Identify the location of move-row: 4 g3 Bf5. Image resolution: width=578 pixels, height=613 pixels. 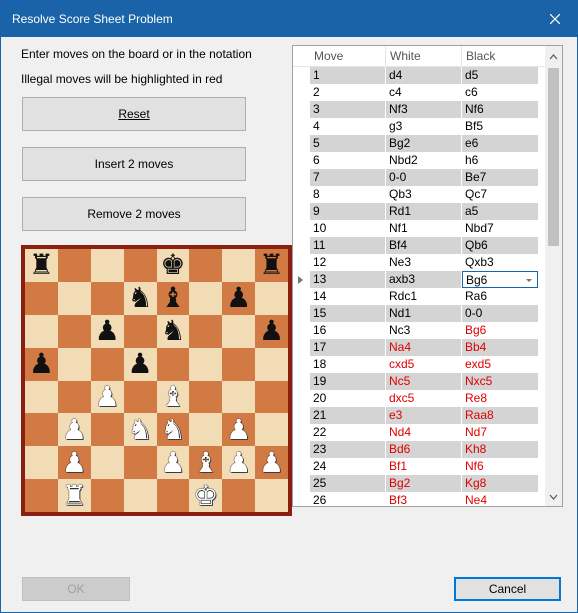
(419, 126).